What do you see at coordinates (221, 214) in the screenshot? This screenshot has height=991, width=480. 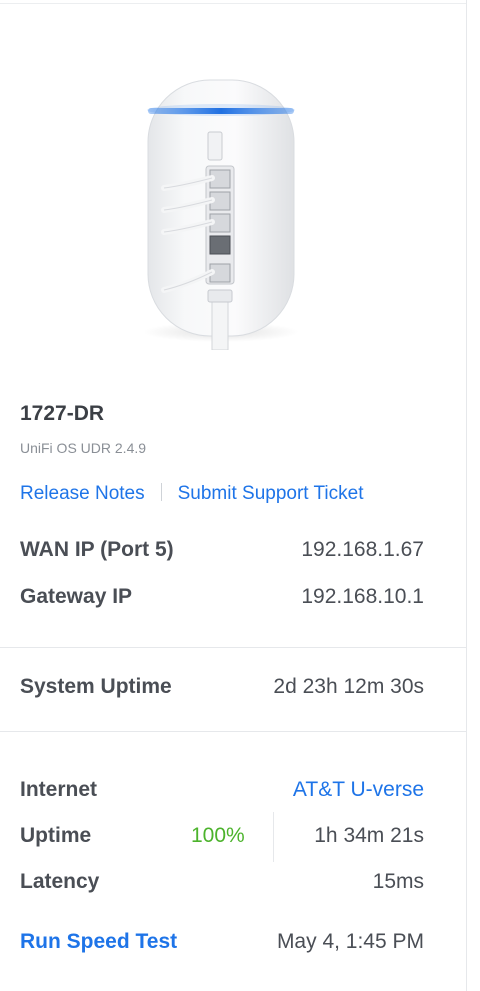 I see `device-image` at bounding box center [221, 214].